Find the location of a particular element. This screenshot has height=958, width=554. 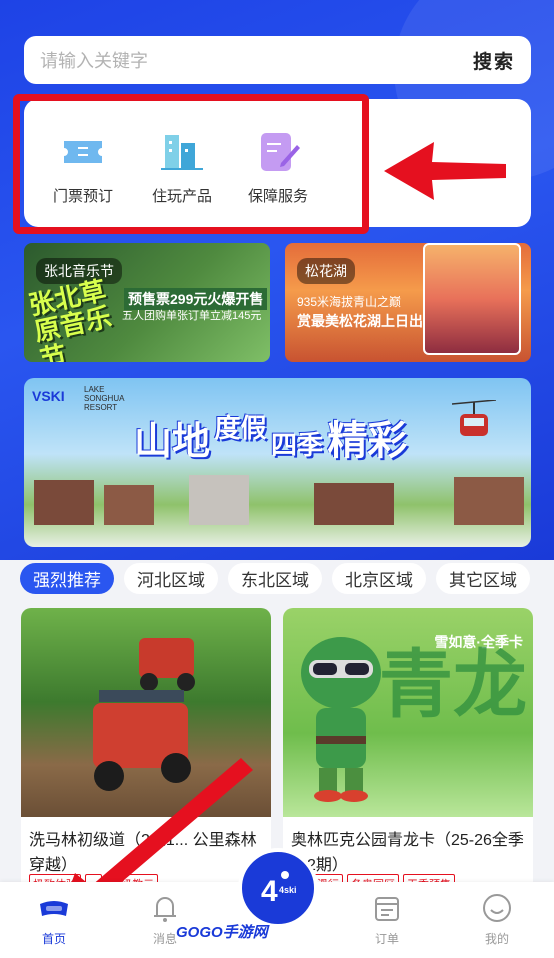

center-button-label: 4ski is located at coordinates (288, 890).